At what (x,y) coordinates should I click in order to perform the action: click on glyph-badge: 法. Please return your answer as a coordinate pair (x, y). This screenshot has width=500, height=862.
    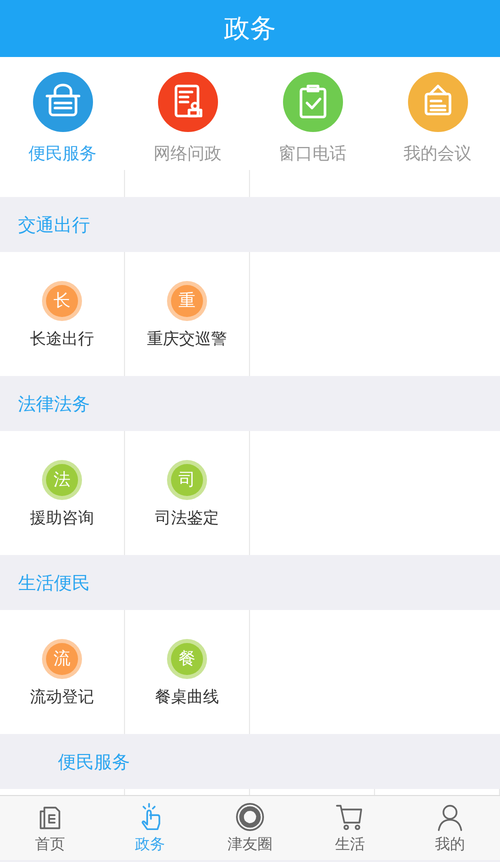
    Looking at the image, I should click on (62, 480).